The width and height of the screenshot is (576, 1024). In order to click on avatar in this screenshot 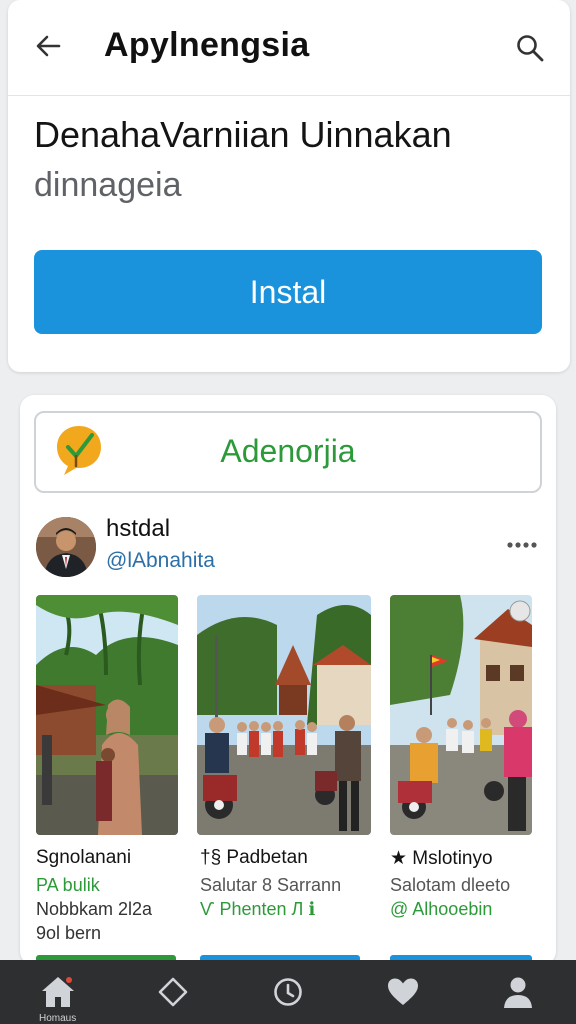, I will do `click(66, 547)`.